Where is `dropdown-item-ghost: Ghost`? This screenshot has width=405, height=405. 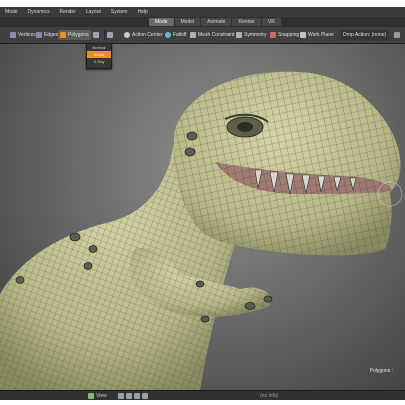
dropdown-item-ghost: Ghost is located at coordinates (99, 54).